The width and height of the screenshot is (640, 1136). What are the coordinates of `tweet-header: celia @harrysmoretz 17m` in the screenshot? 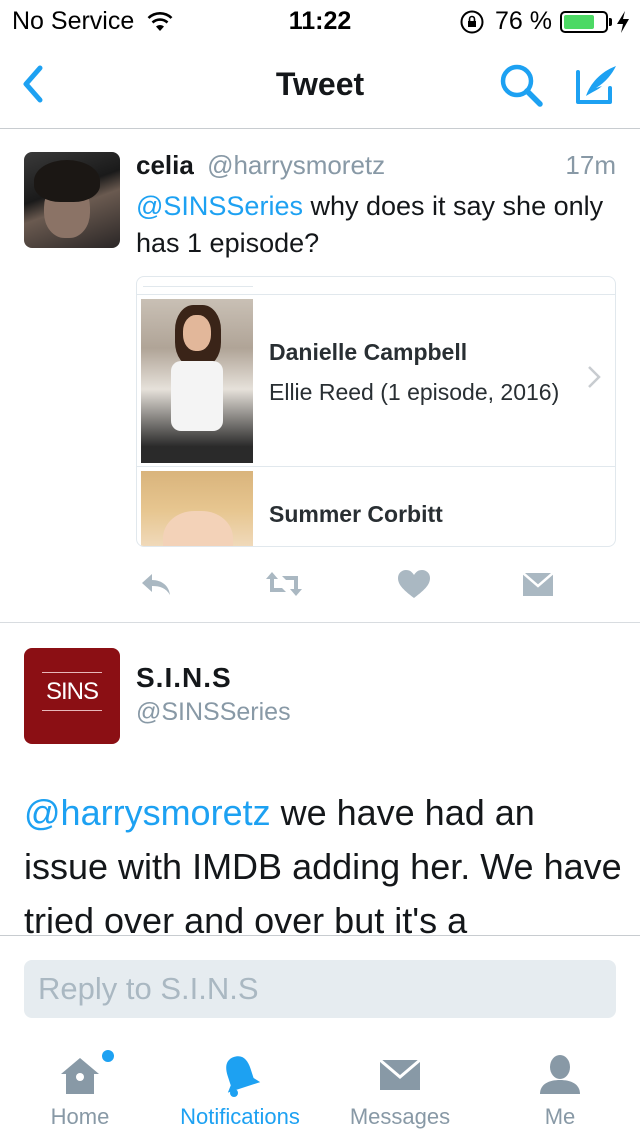 It's located at (376, 165).